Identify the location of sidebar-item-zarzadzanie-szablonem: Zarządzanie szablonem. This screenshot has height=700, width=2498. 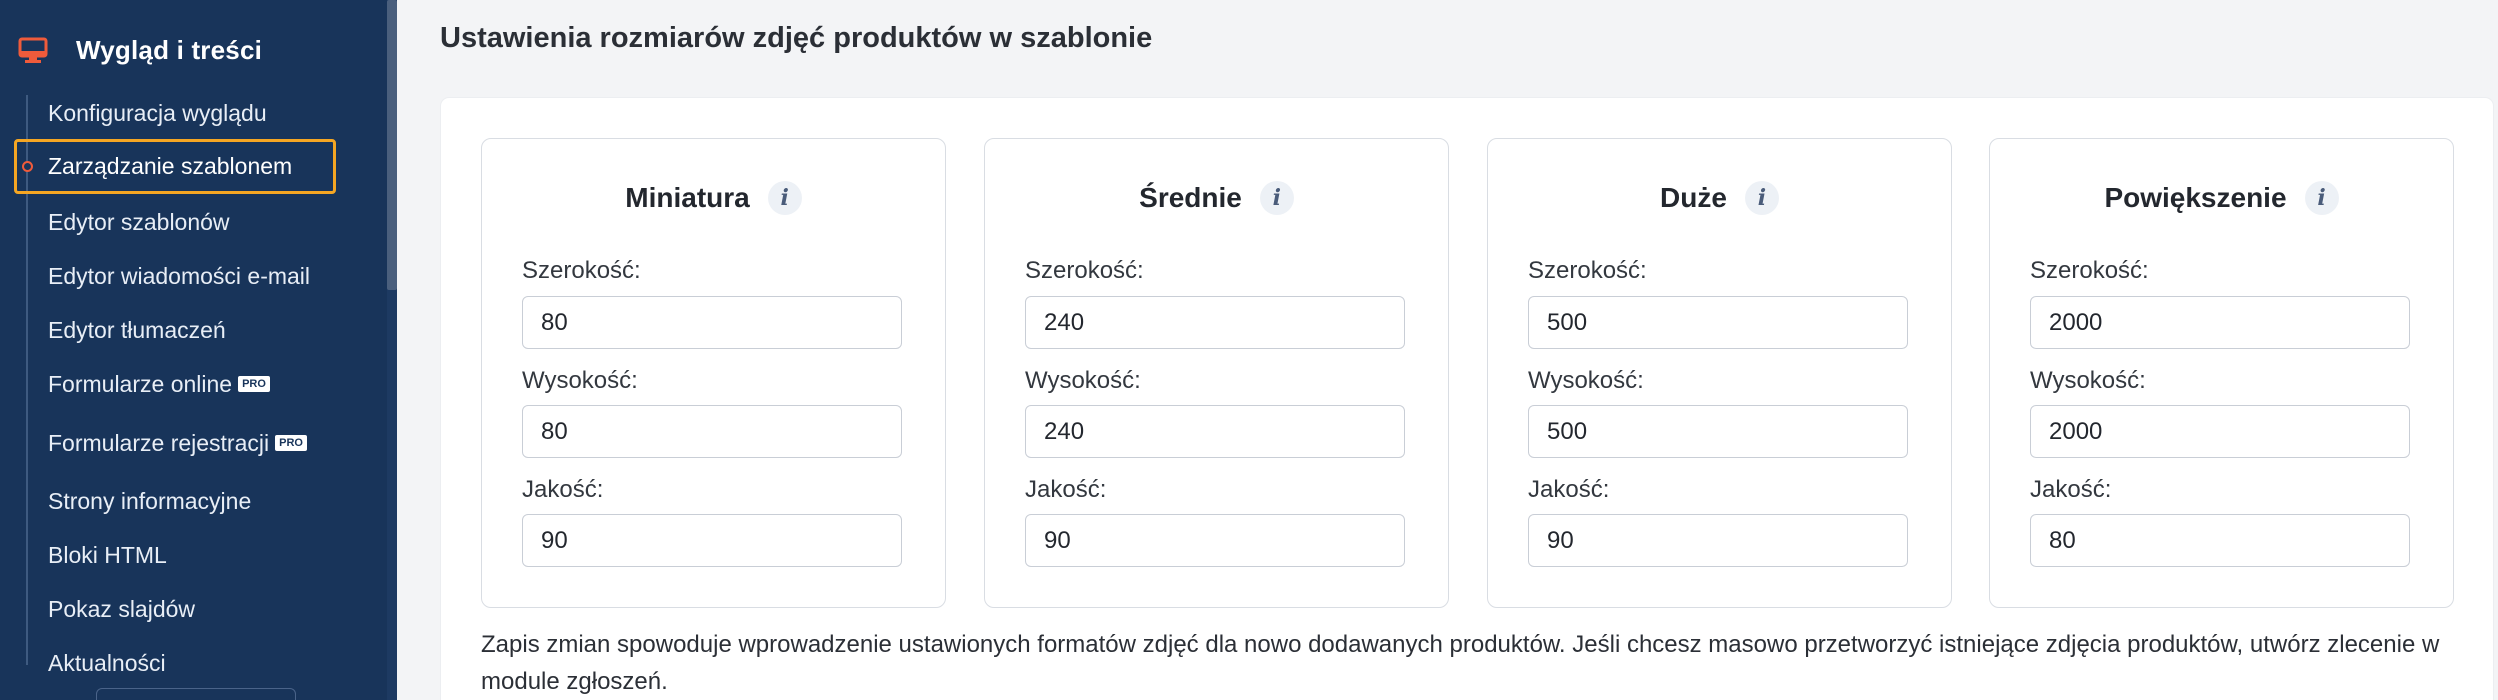
(175, 166).